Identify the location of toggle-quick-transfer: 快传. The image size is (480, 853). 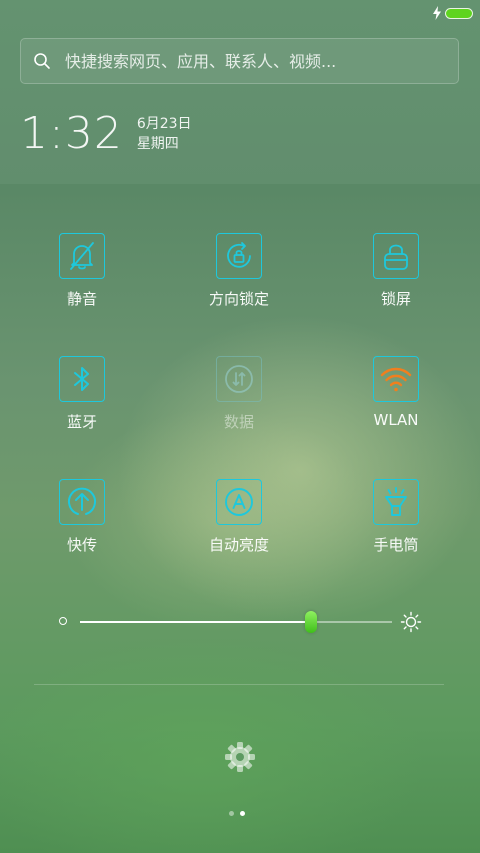
(82, 524).